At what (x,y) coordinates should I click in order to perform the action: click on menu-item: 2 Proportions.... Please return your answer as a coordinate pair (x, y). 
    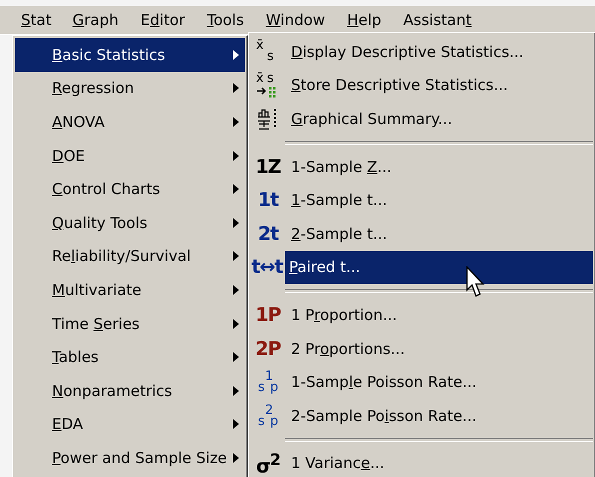
    Looking at the image, I should click on (440, 349).